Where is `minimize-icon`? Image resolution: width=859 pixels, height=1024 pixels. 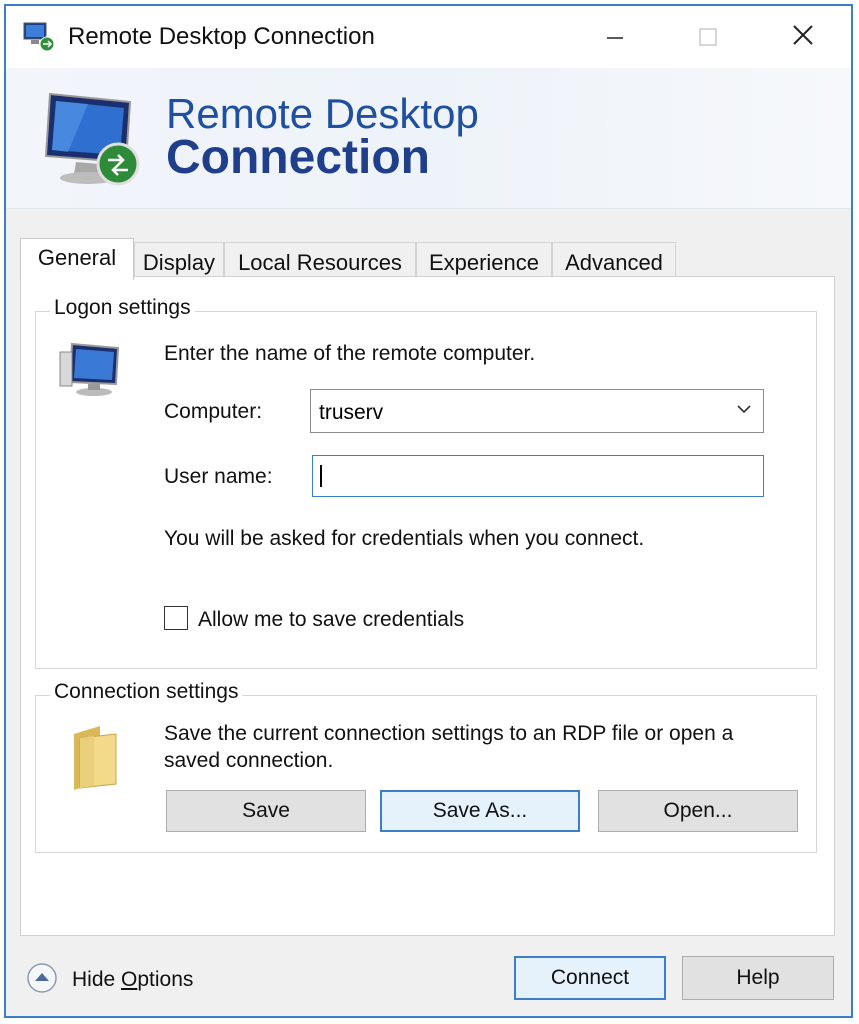
minimize-icon is located at coordinates (615, 38).